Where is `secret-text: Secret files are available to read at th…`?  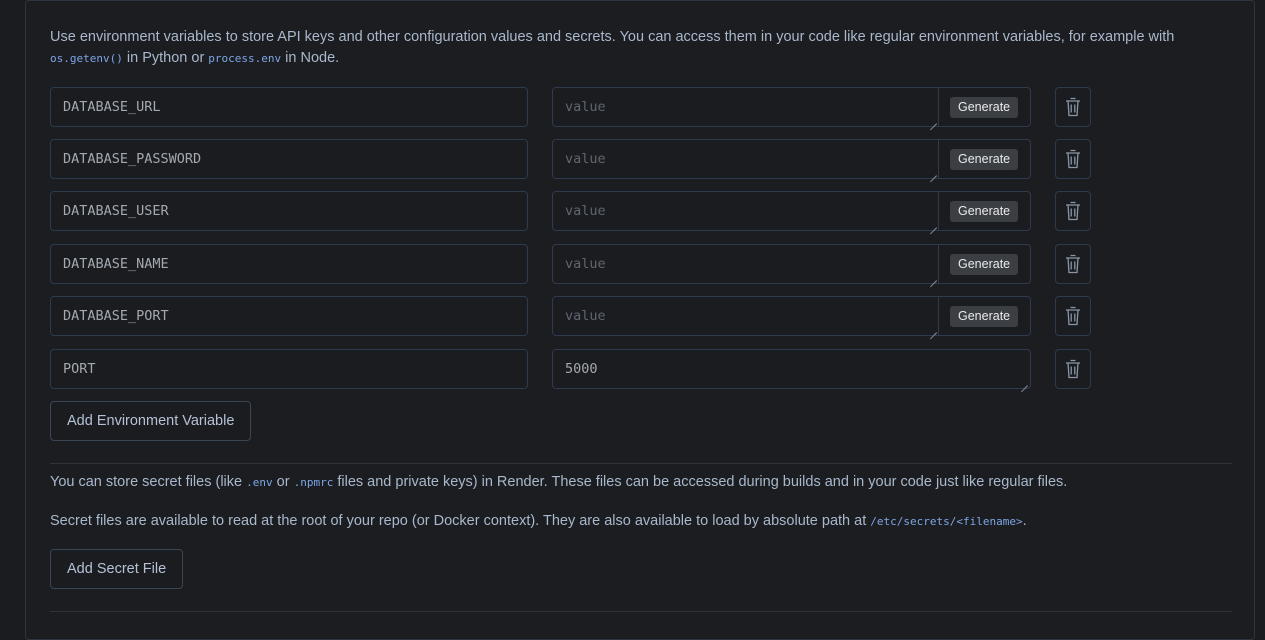
secret-text: Secret files are available to read at th… is located at coordinates (460, 521).